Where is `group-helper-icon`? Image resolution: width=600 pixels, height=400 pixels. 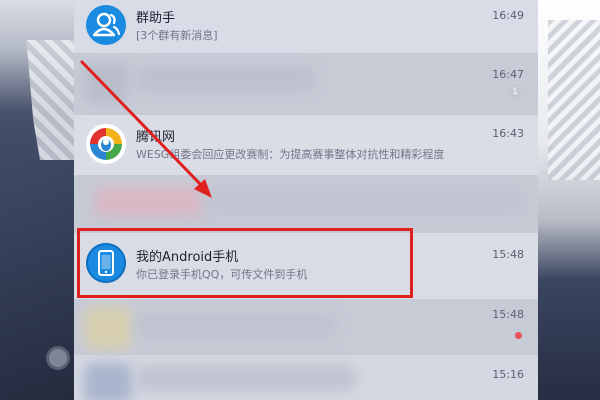
group-helper-icon is located at coordinates (106, 25).